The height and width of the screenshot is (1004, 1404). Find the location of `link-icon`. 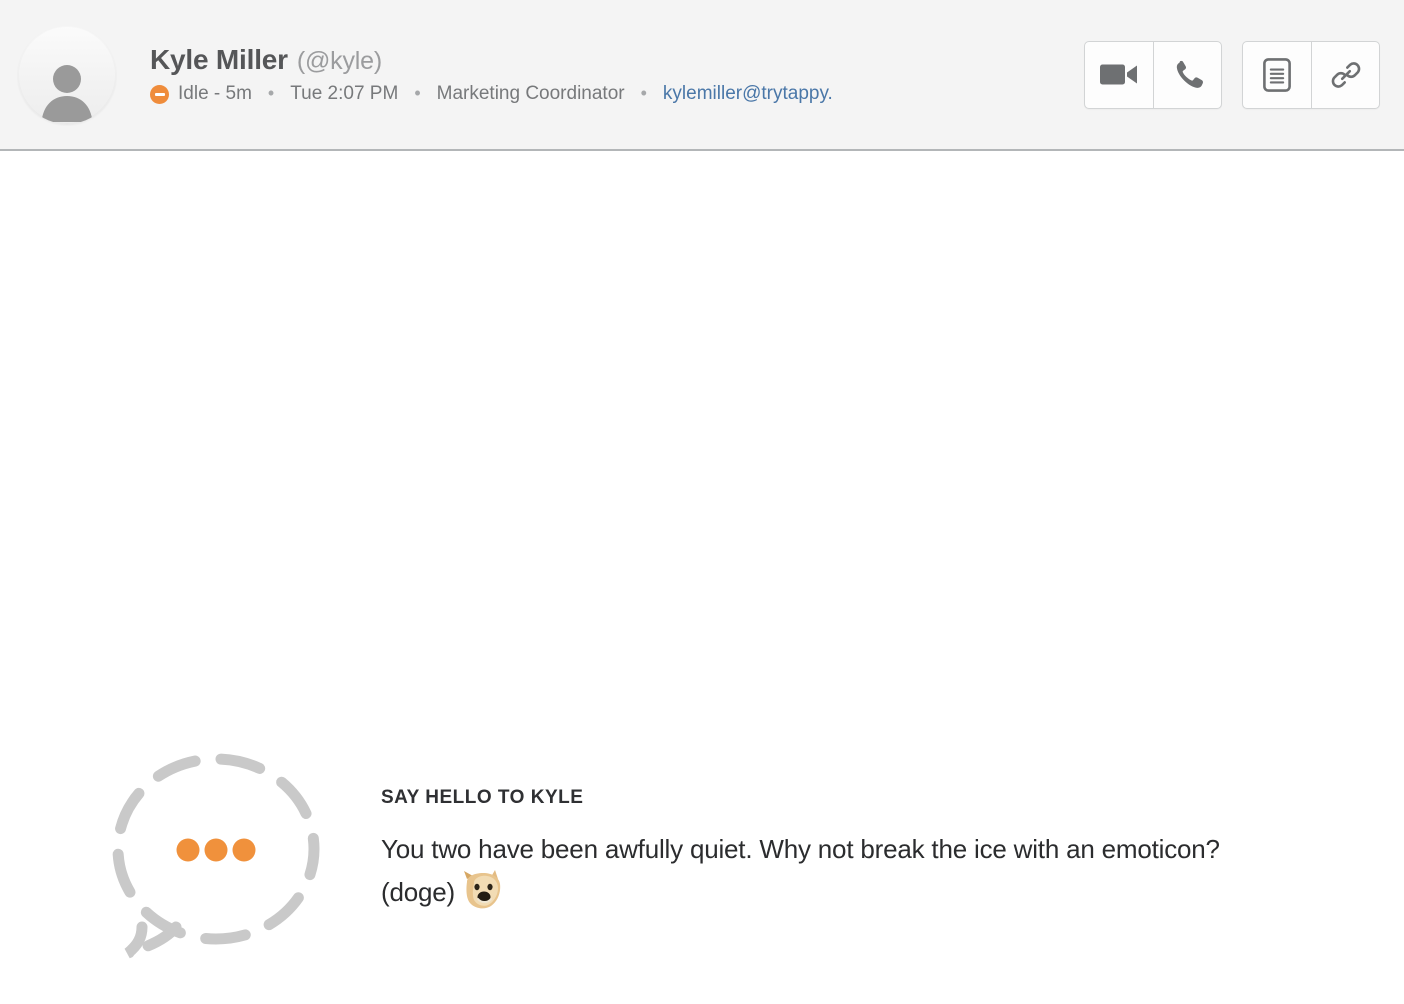

link-icon is located at coordinates (1346, 75).